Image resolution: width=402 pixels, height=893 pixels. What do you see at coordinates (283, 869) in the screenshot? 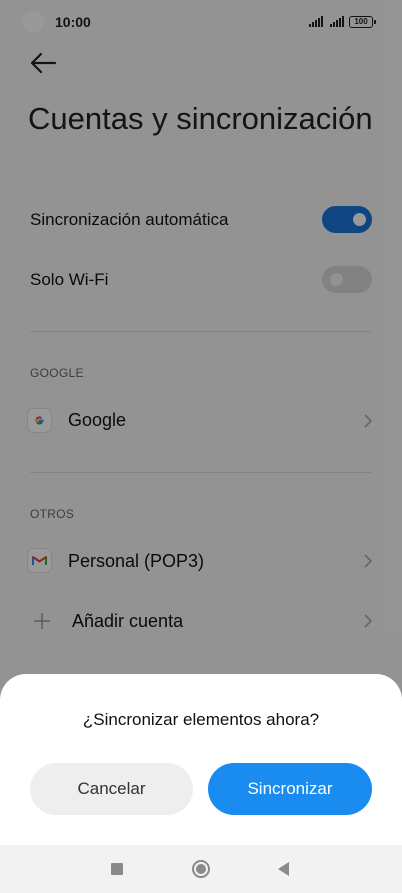
I see `nav-back-icon` at bounding box center [283, 869].